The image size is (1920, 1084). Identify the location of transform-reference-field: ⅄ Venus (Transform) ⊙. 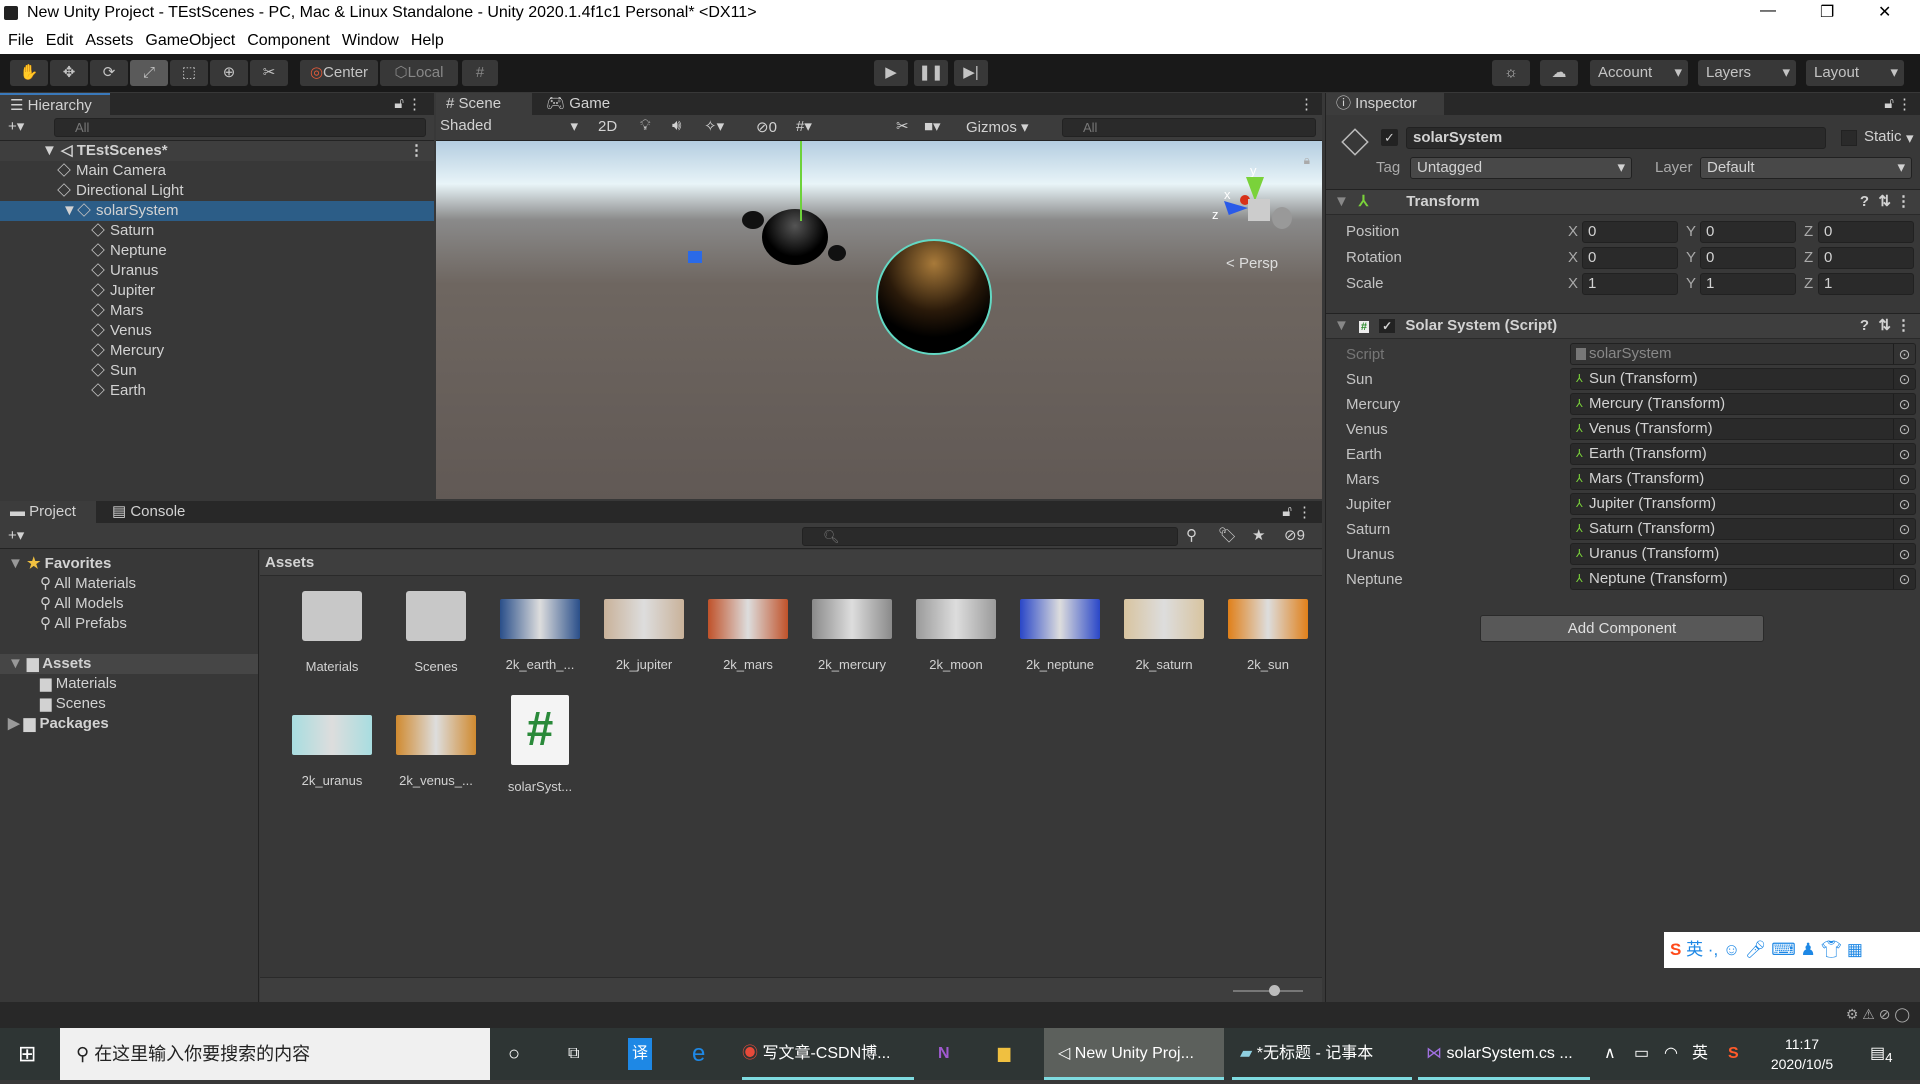
(1743, 429).